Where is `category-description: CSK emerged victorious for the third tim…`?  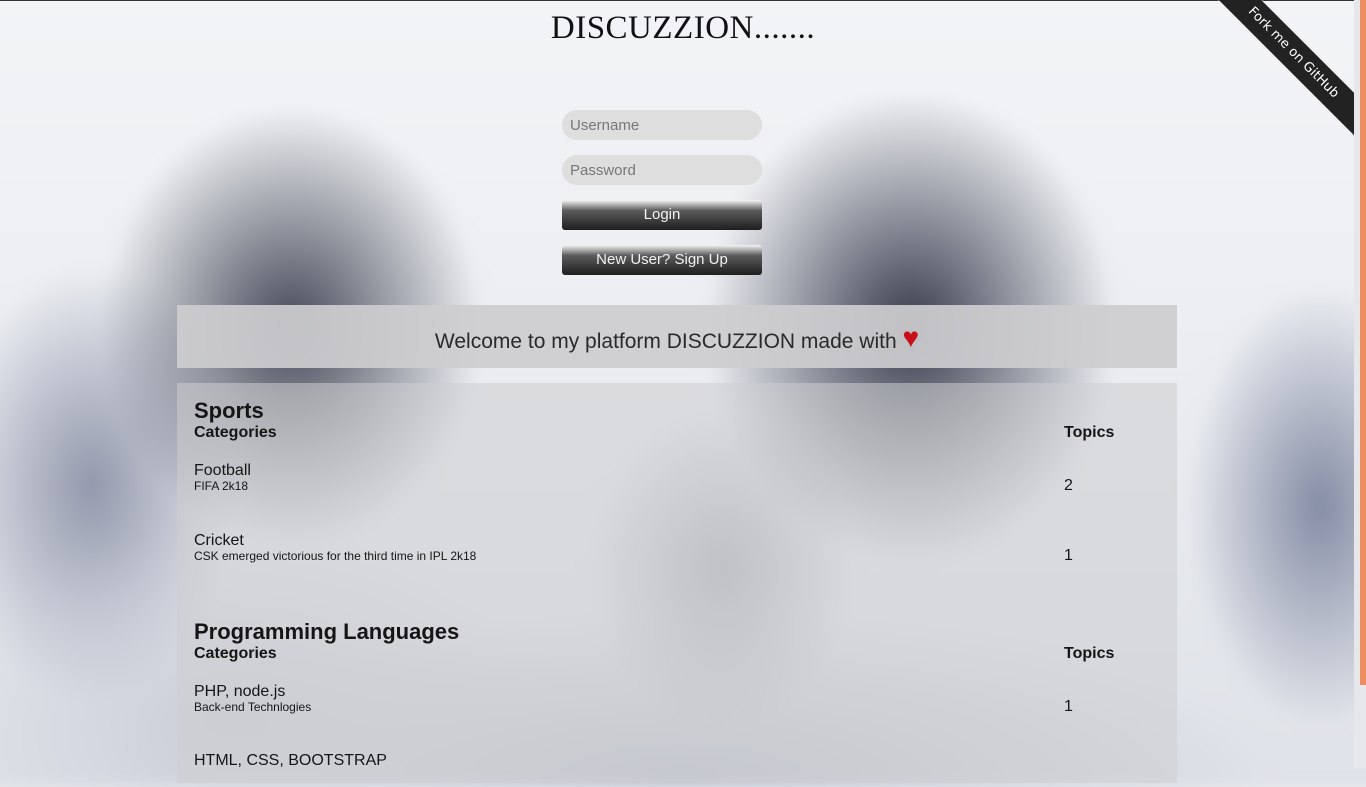 category-description: CSK emerged victorious for the third tim… is located at coordinates (335, 556).